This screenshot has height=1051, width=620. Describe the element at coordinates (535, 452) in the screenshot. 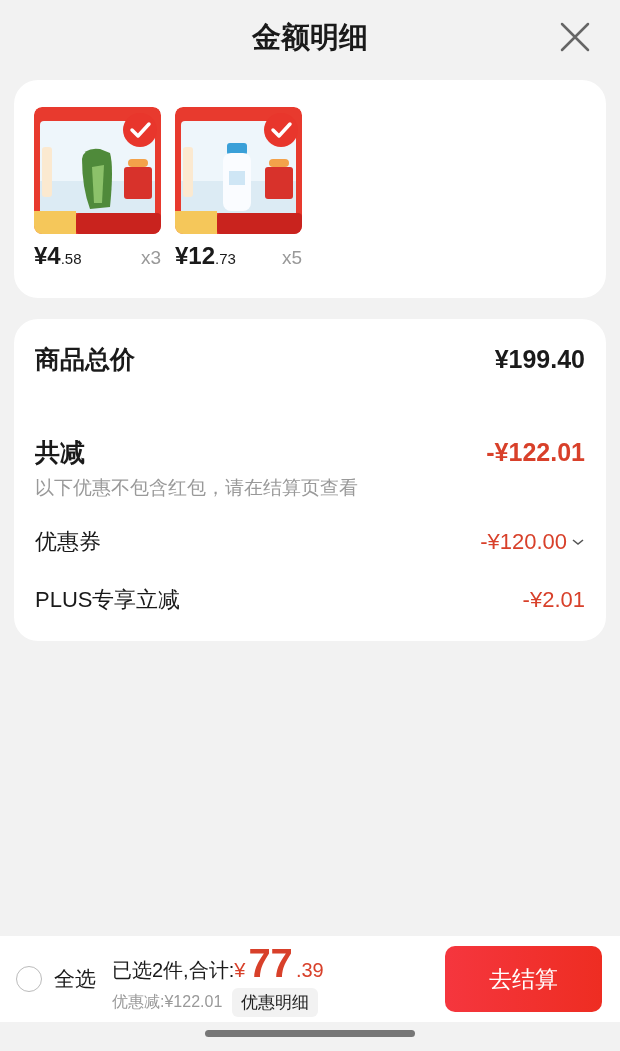

I see `amount-value: -¥122.01` at that location.